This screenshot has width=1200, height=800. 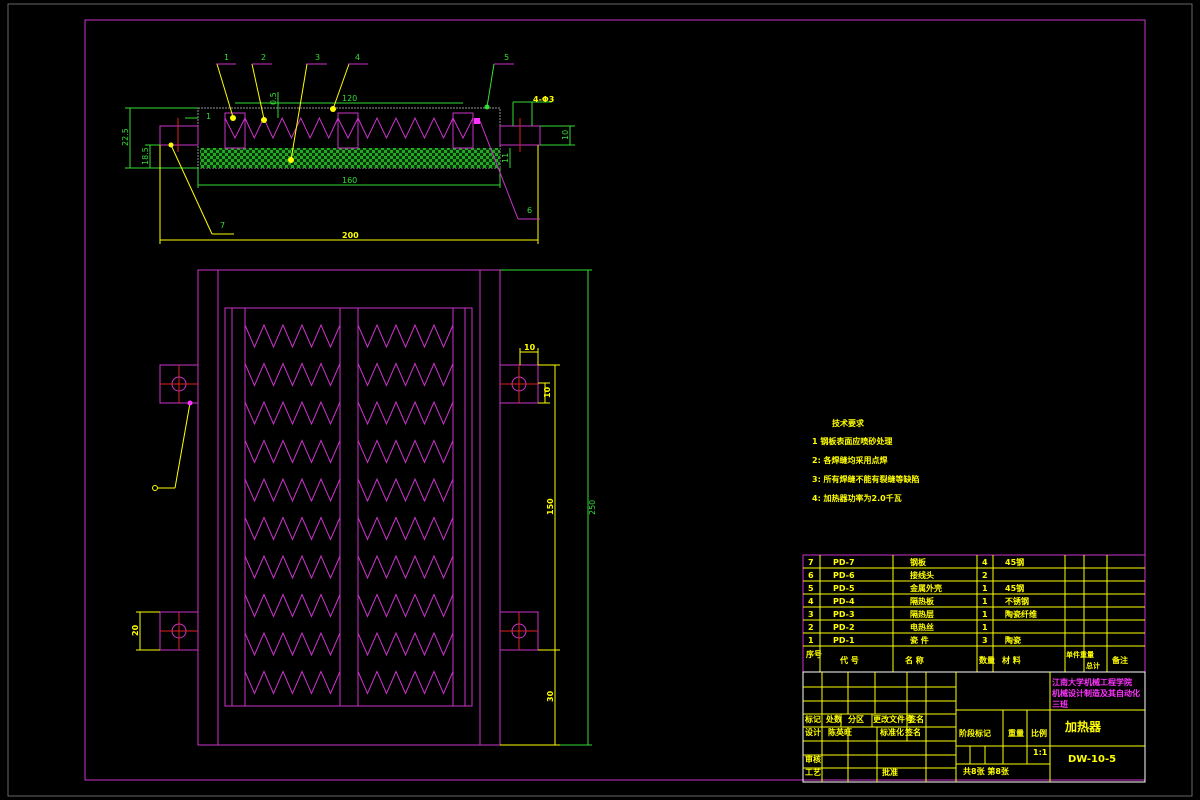 What do you see at coordinates (1083, 726) in the screenshot?
I see `drawing-title: 加热器` at bounding box center [1083, 726].